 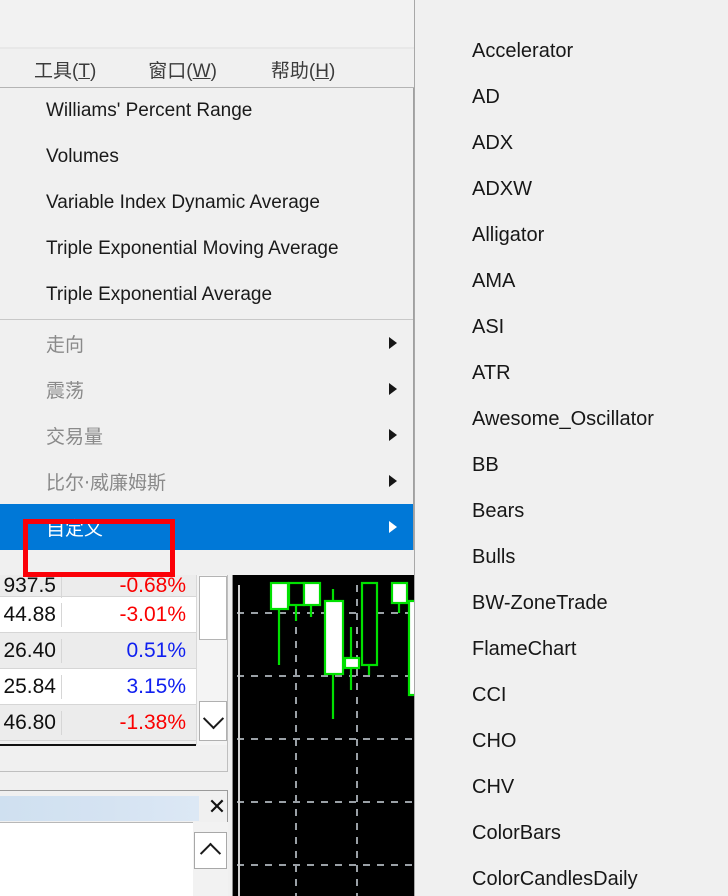 I want to click on list-item-label: CHO, so click(x=494, y=740).